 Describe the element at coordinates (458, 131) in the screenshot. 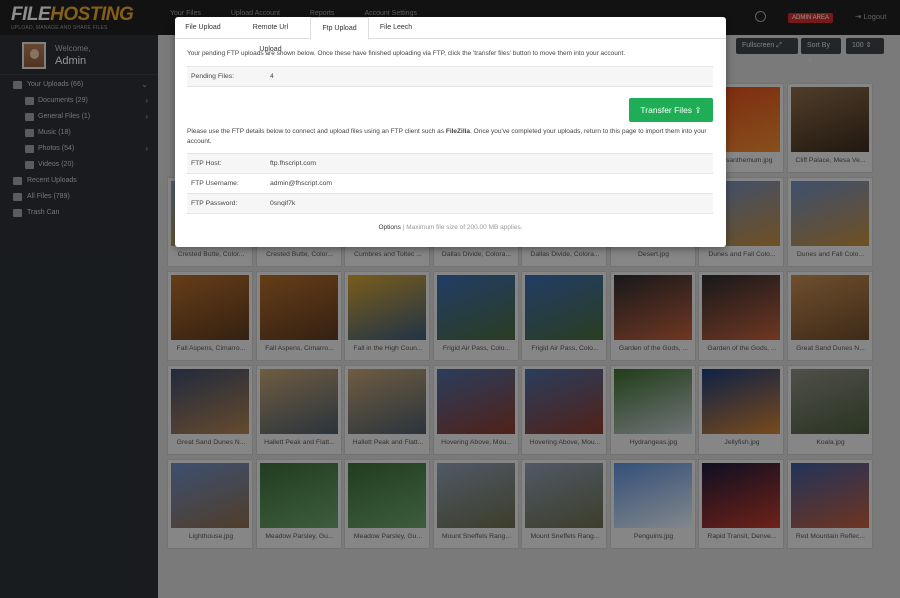

I see `filezilla-link: FileZilla` at that location.